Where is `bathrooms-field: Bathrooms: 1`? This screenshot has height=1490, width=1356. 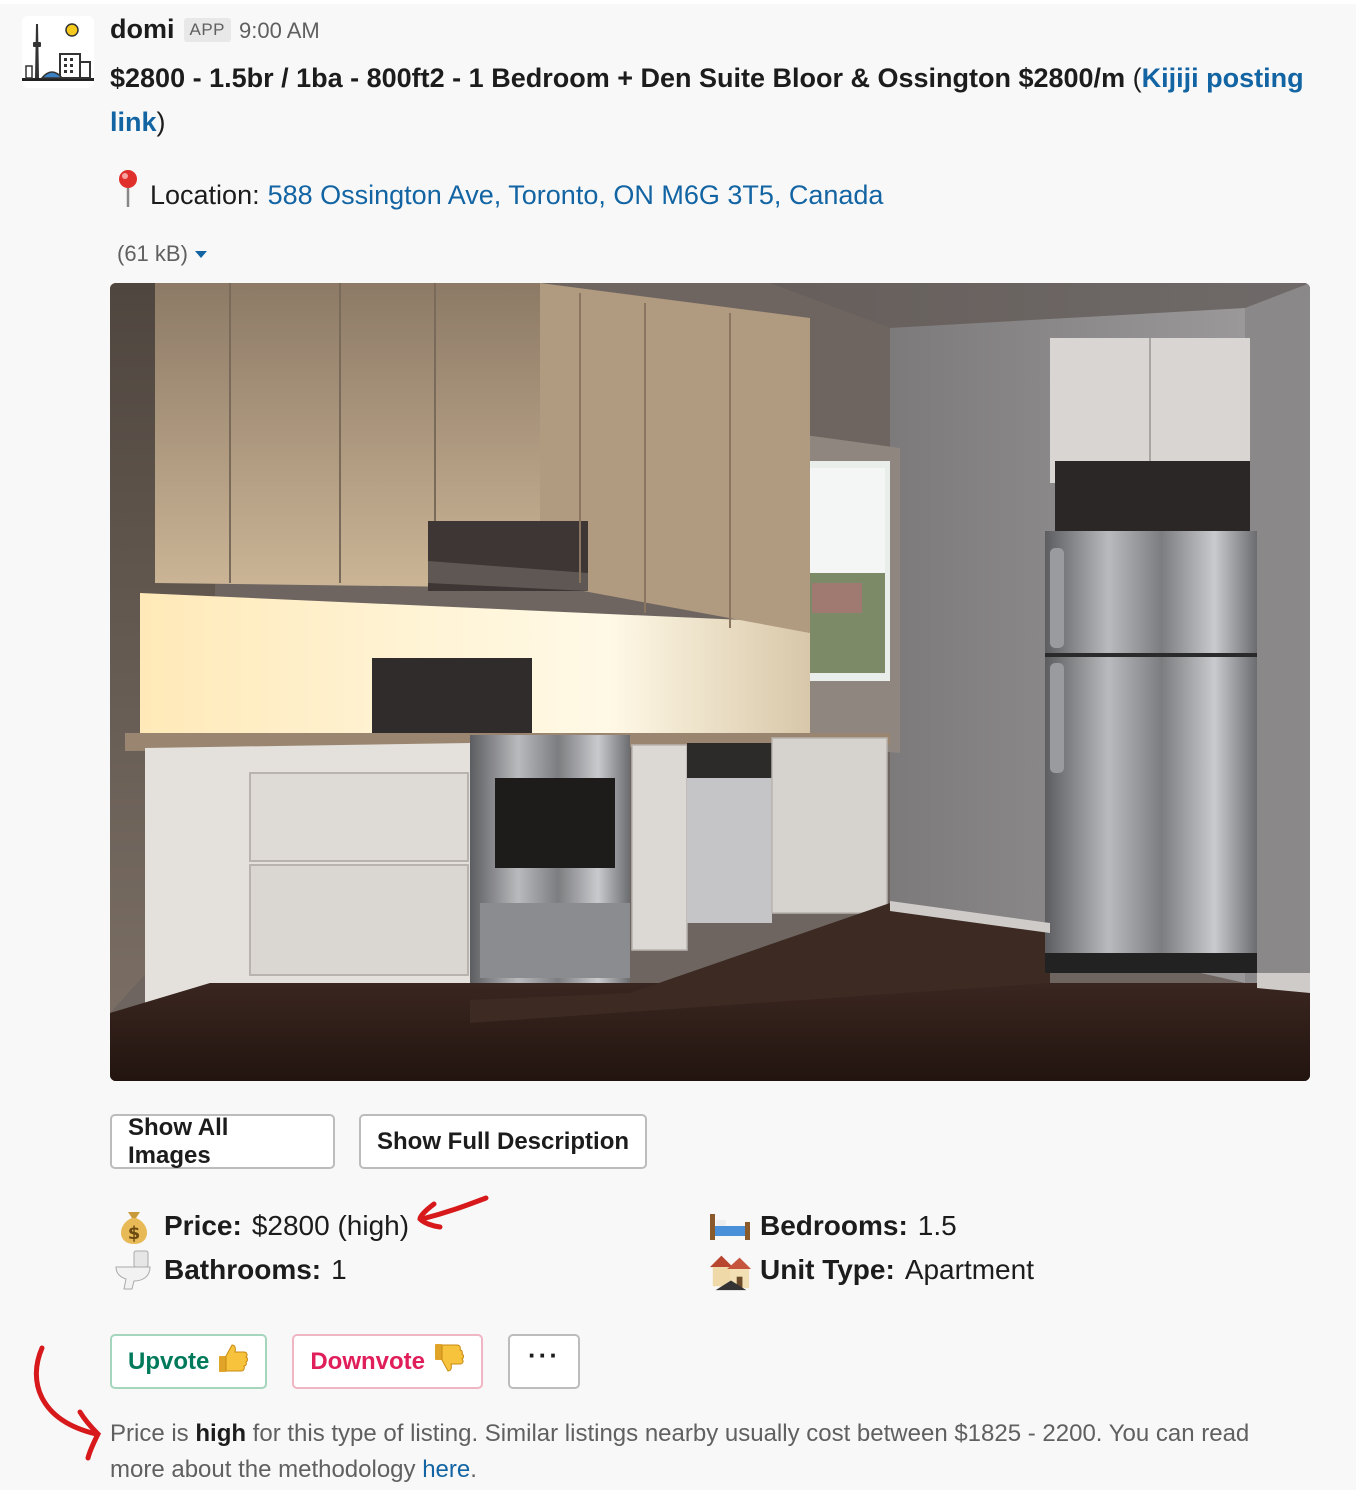
bathrooms-field: Bathrooms: 1 is located at coordinates (229, 1270).